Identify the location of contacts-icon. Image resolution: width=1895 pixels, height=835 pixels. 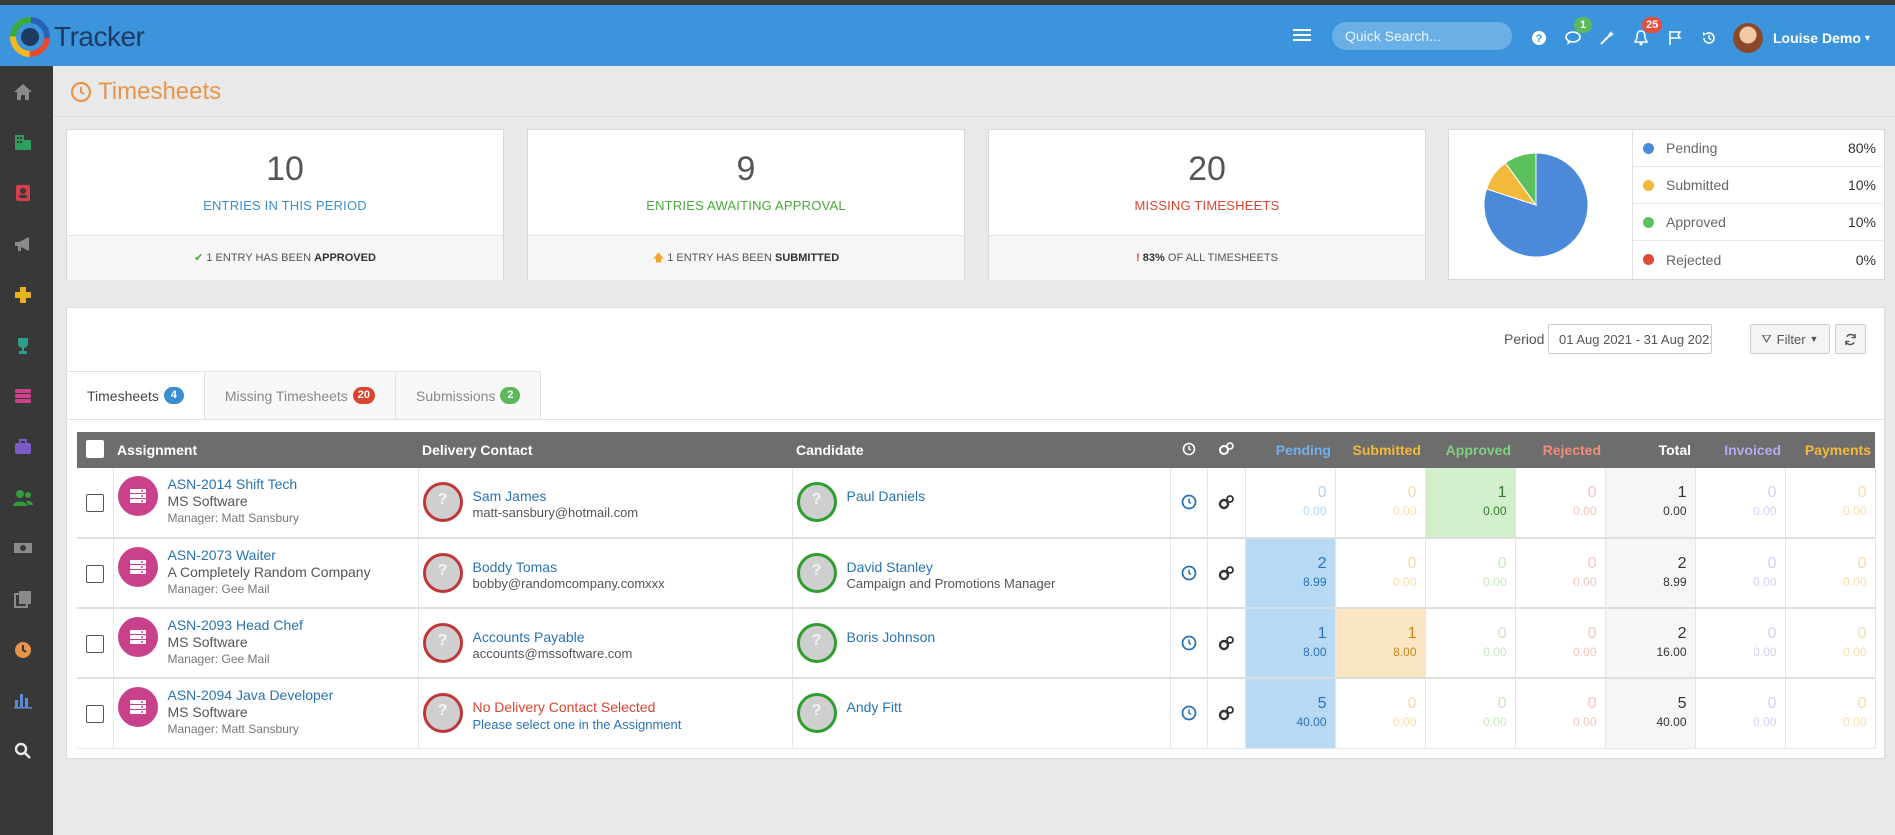
(23, 193).